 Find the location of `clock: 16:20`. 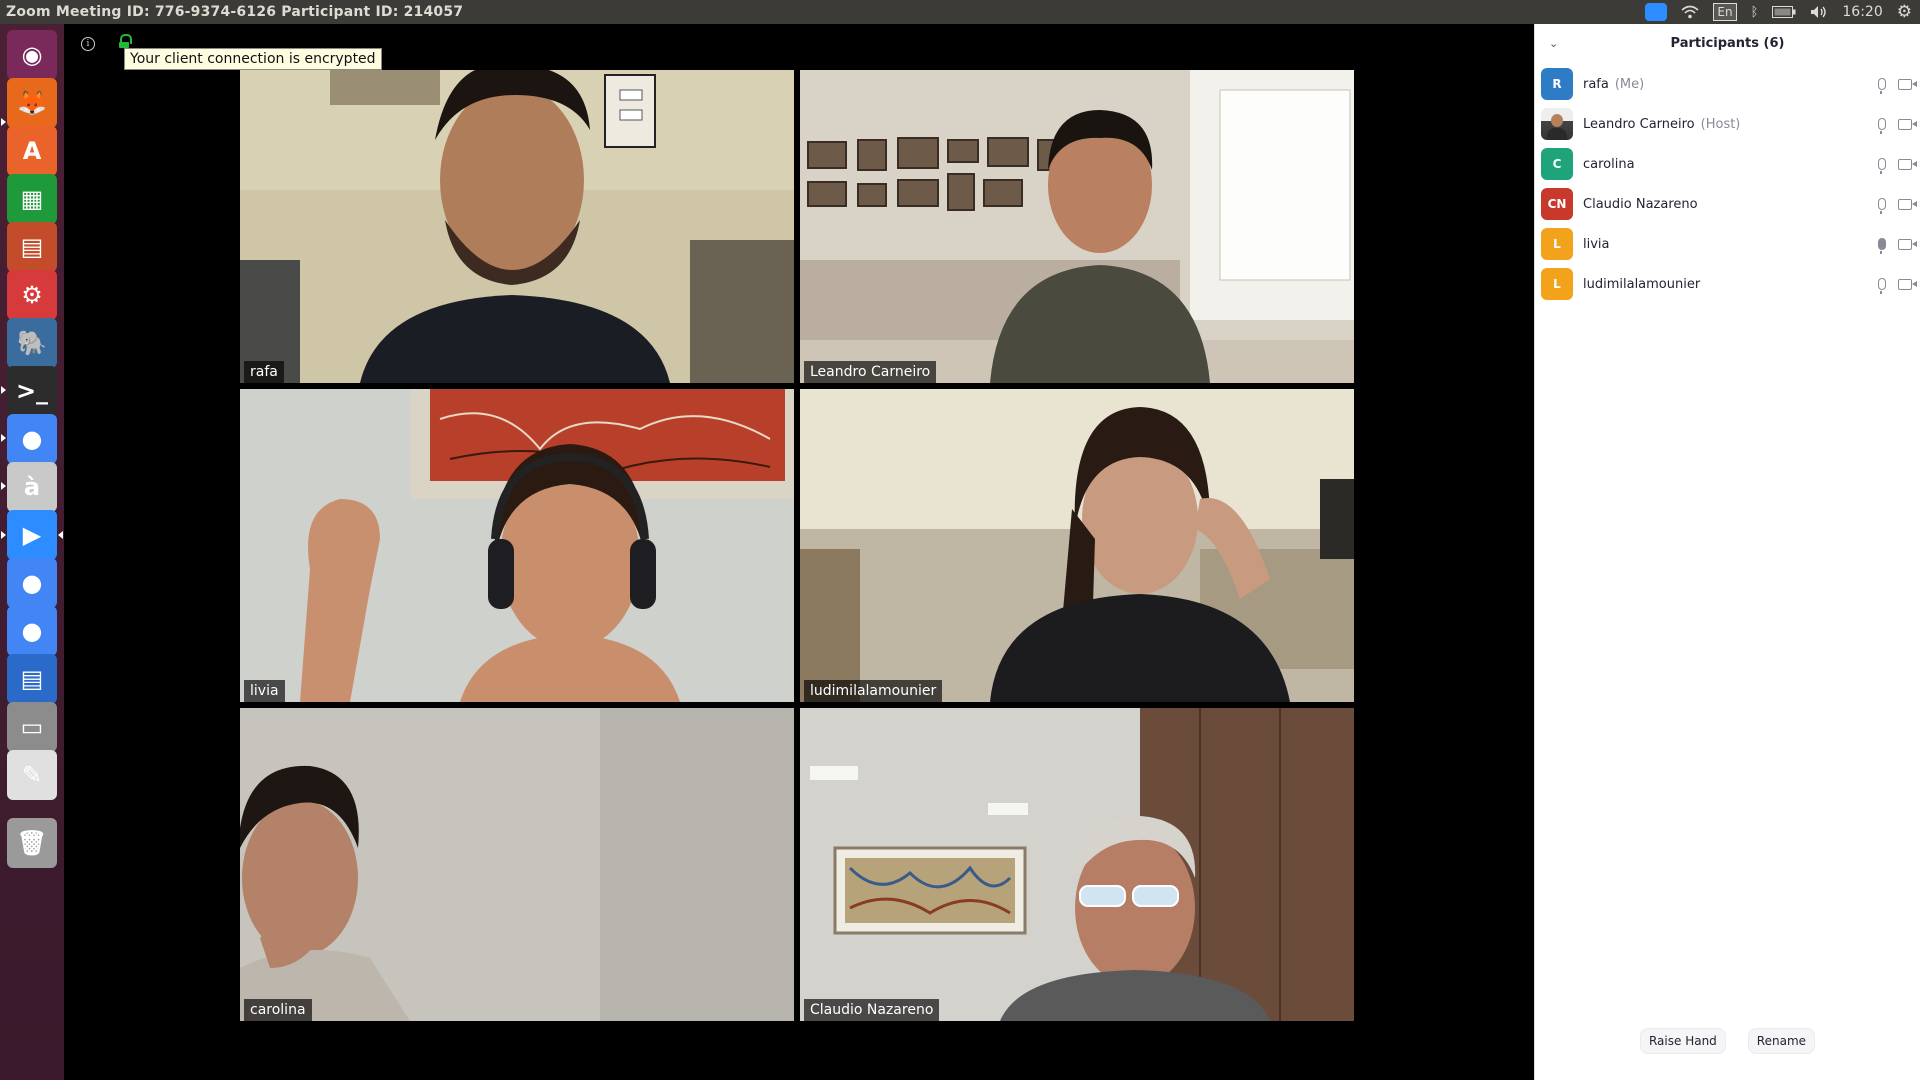

clock: 16:20 is located at coordinates (1862, 12).